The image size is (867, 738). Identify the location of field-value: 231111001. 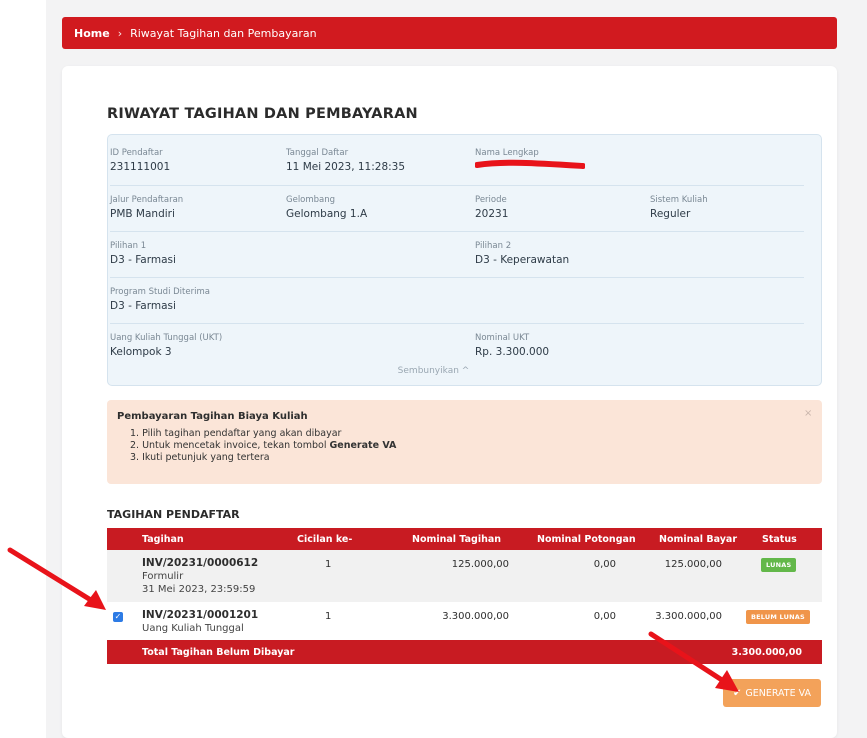
(140, 167).